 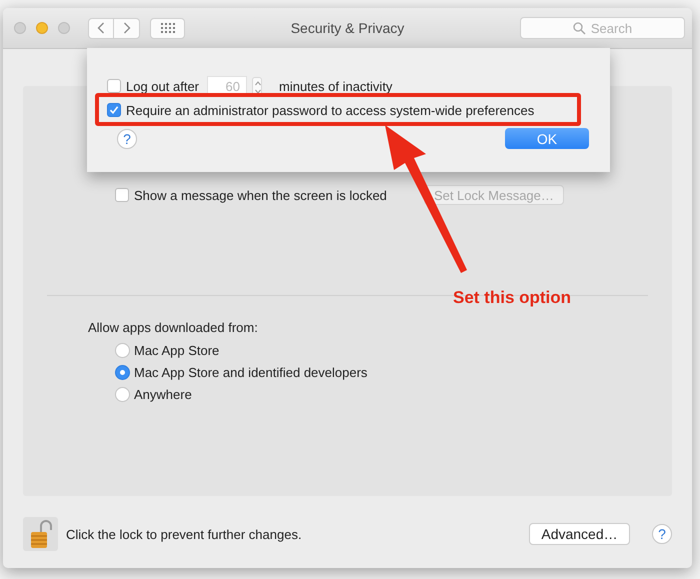 I want to click on radio-label: Mac App Store, so click(x=177, y=350).